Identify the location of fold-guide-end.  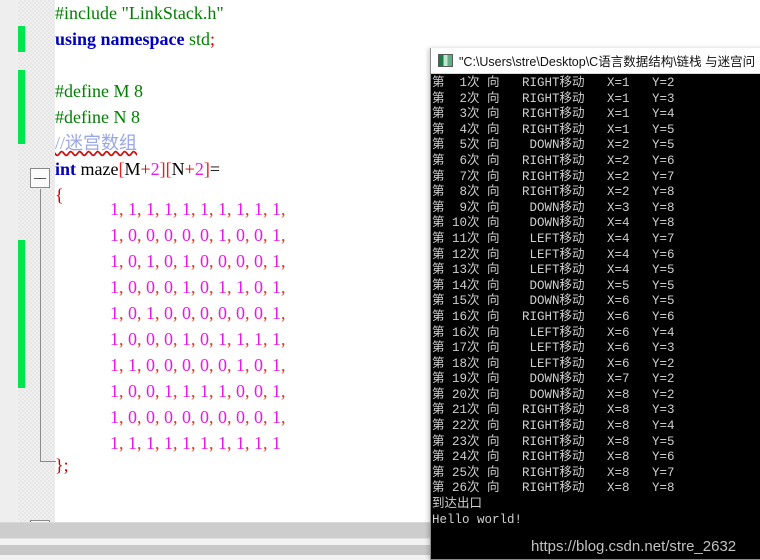
(48, 461).